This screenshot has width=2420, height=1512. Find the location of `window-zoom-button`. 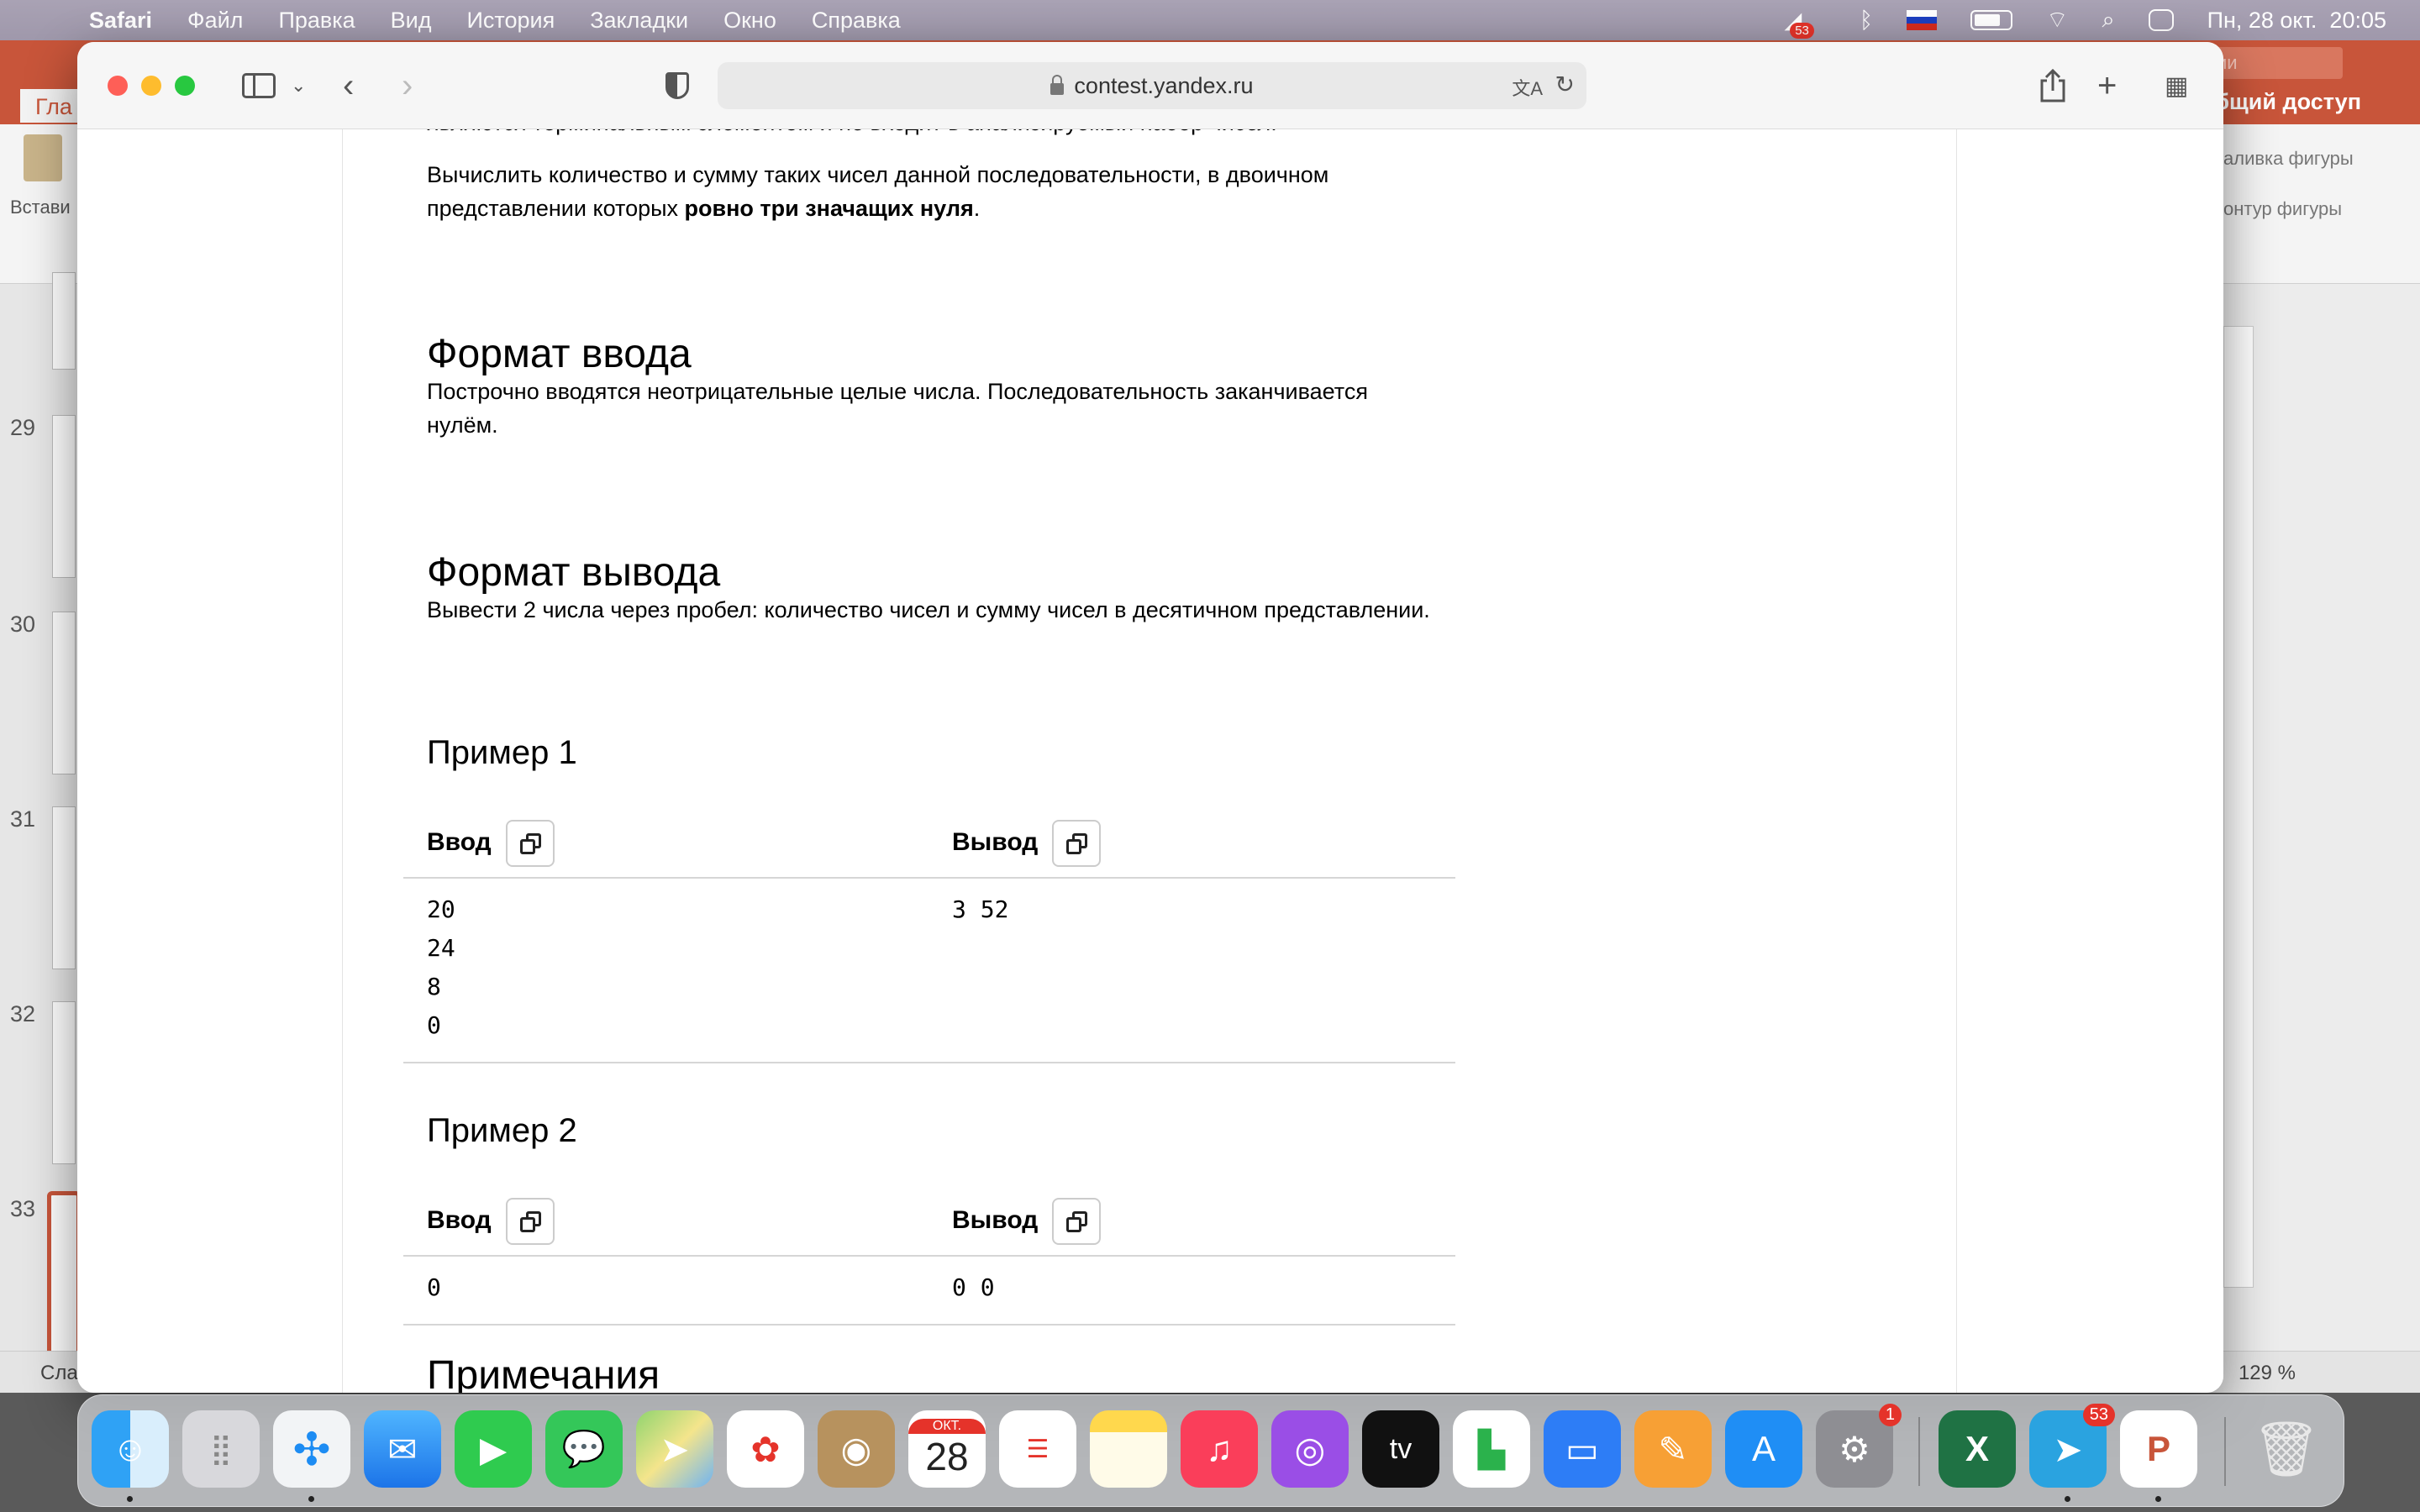

window-zoom-button is located at coordinates (185, 86).